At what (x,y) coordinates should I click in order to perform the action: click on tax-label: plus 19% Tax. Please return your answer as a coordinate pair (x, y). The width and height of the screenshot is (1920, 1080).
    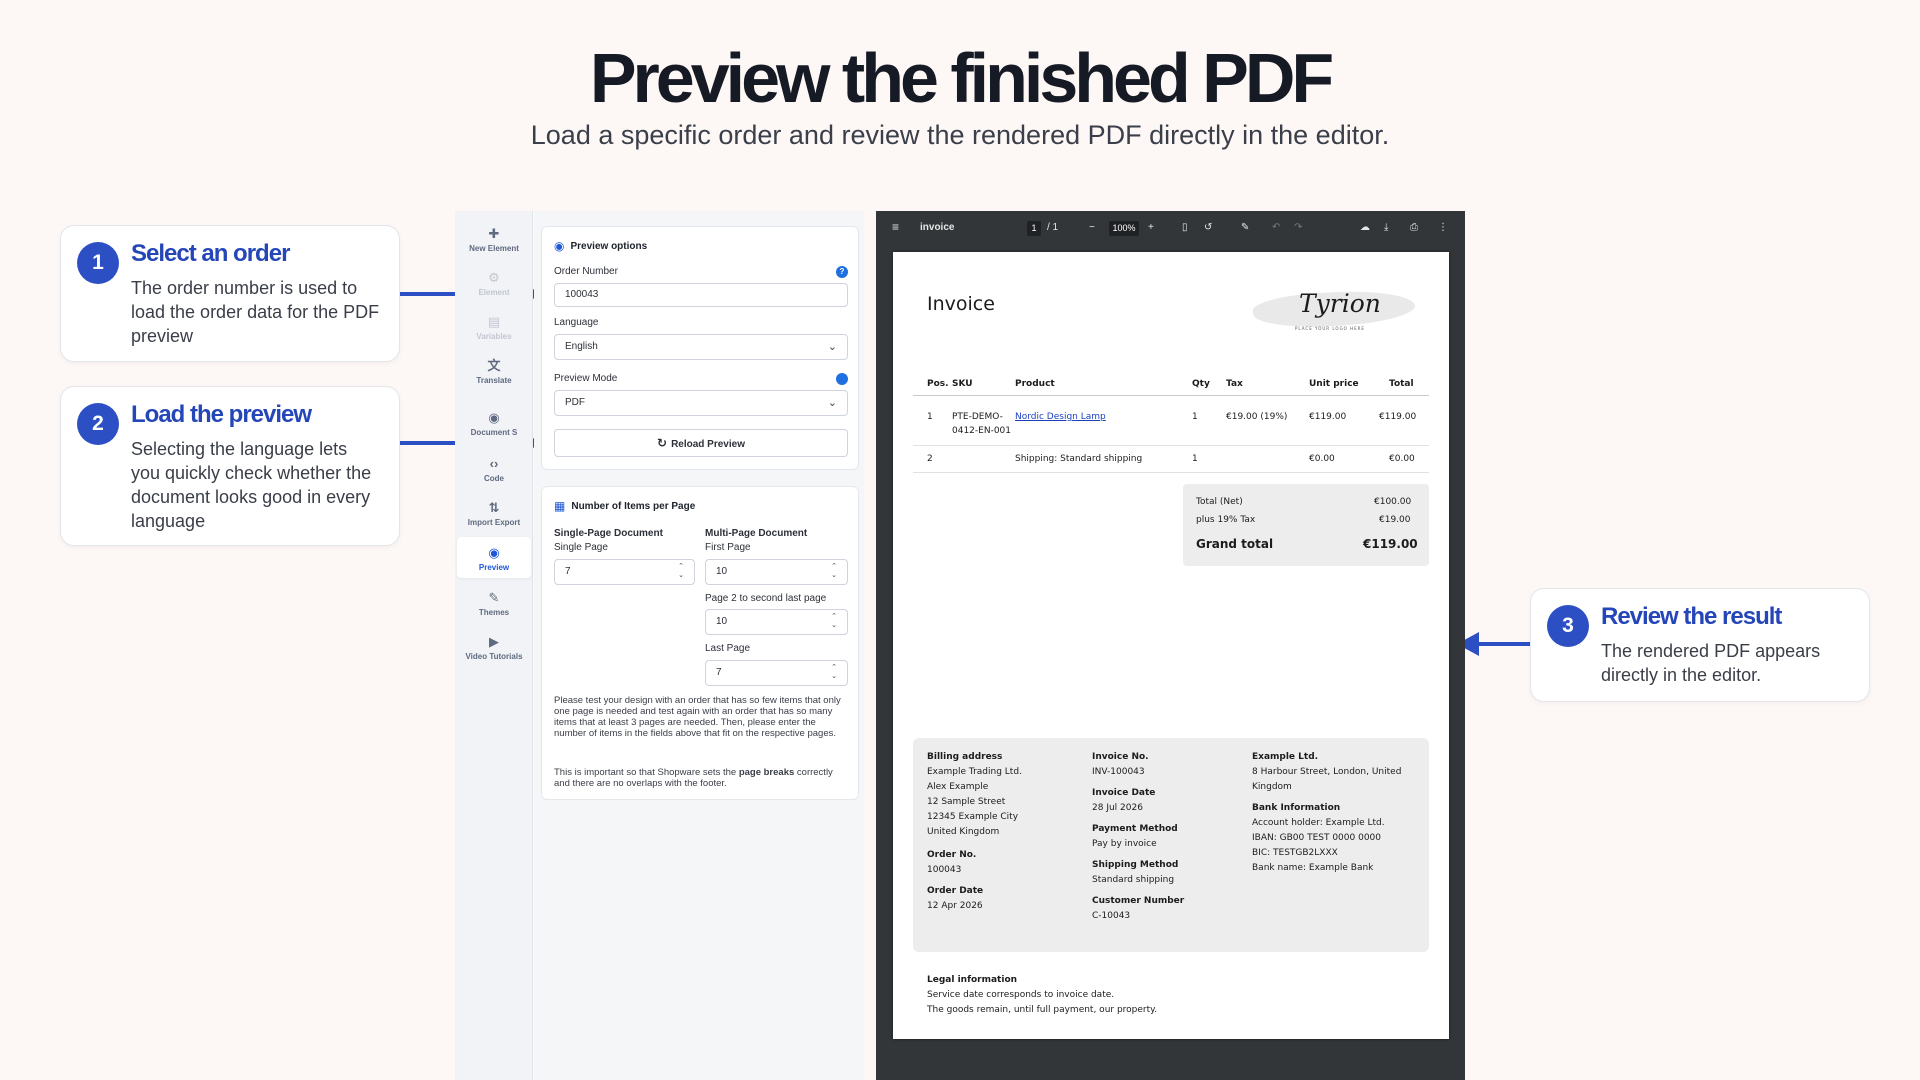
    Looking at the image, I should click on (1226, 520).